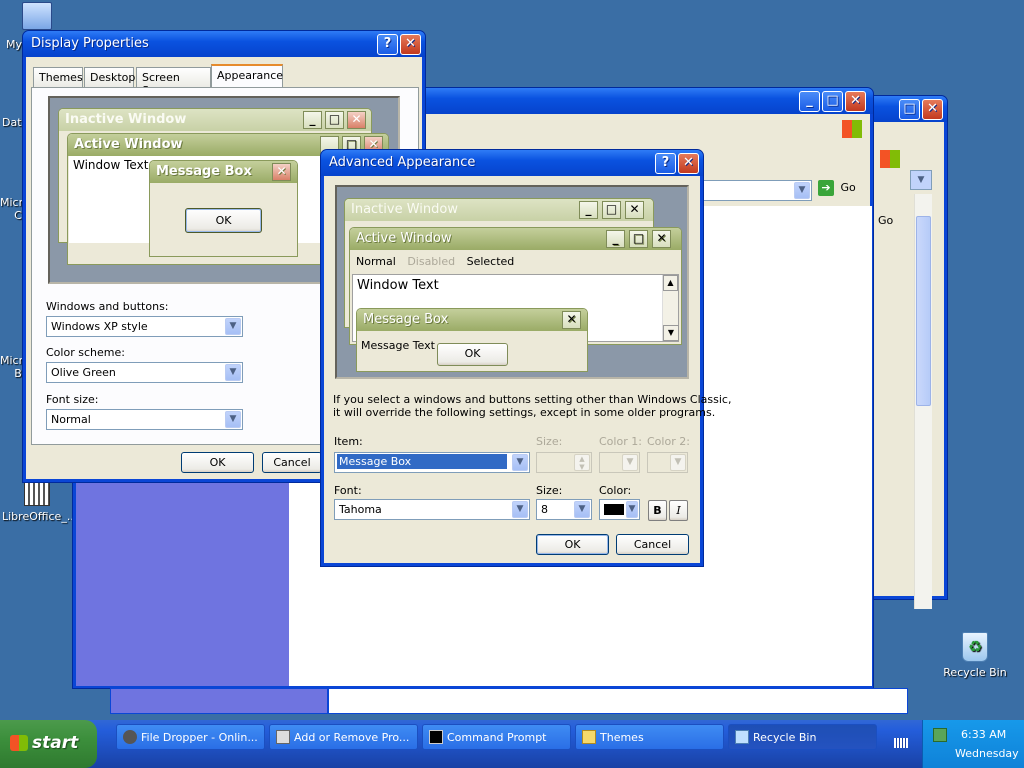 This screenshot has width=1024, height=768. Describe the element at coordinates (215, 120) in the screenshot. I see `preview-title-bar: Inactive Window _ □ ✕` at that location.